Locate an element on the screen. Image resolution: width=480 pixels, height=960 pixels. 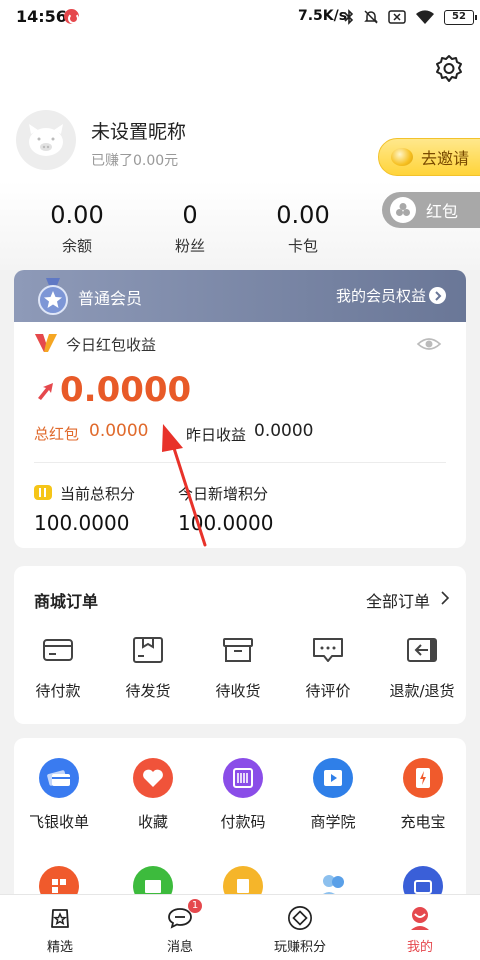
avatar is located at coordinates (46, 140).